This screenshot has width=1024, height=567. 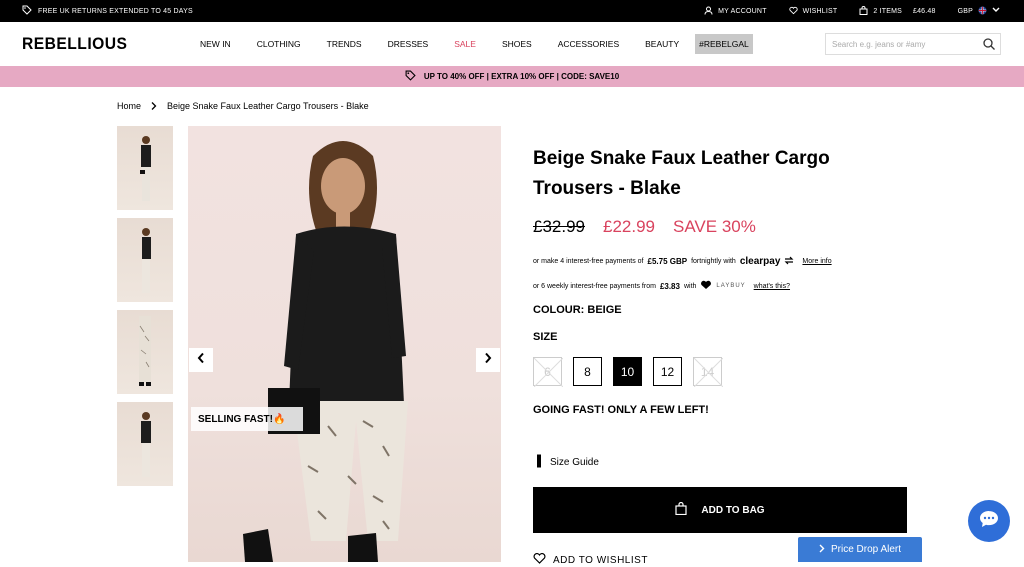 What do you see at coordinates (621, 410) in the screenshot?
I see `stock-message: GOING FAST! ONLY A FEW LEFT!` at bounding box center [621, 410].